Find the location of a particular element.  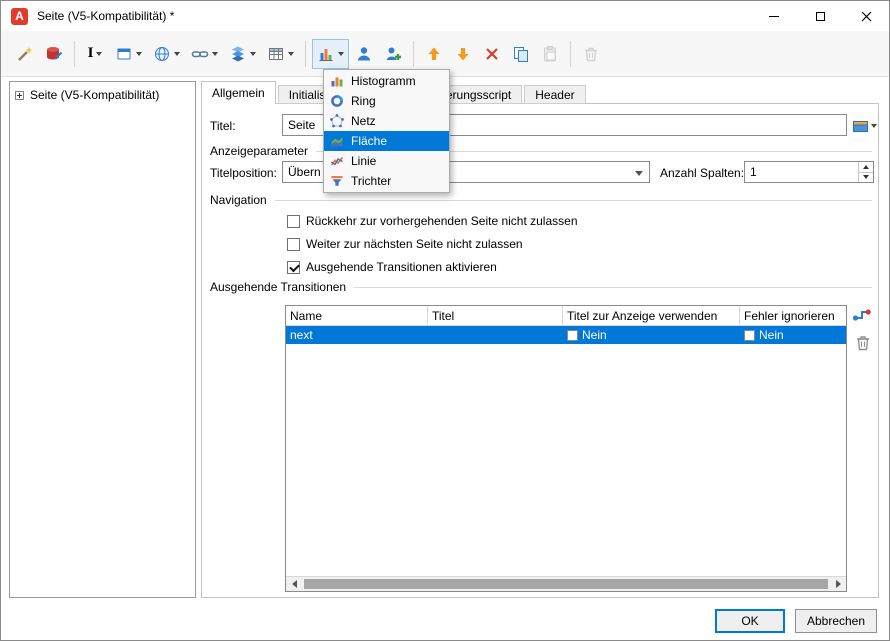

add-transition-button is located at coordinates (862, 314).